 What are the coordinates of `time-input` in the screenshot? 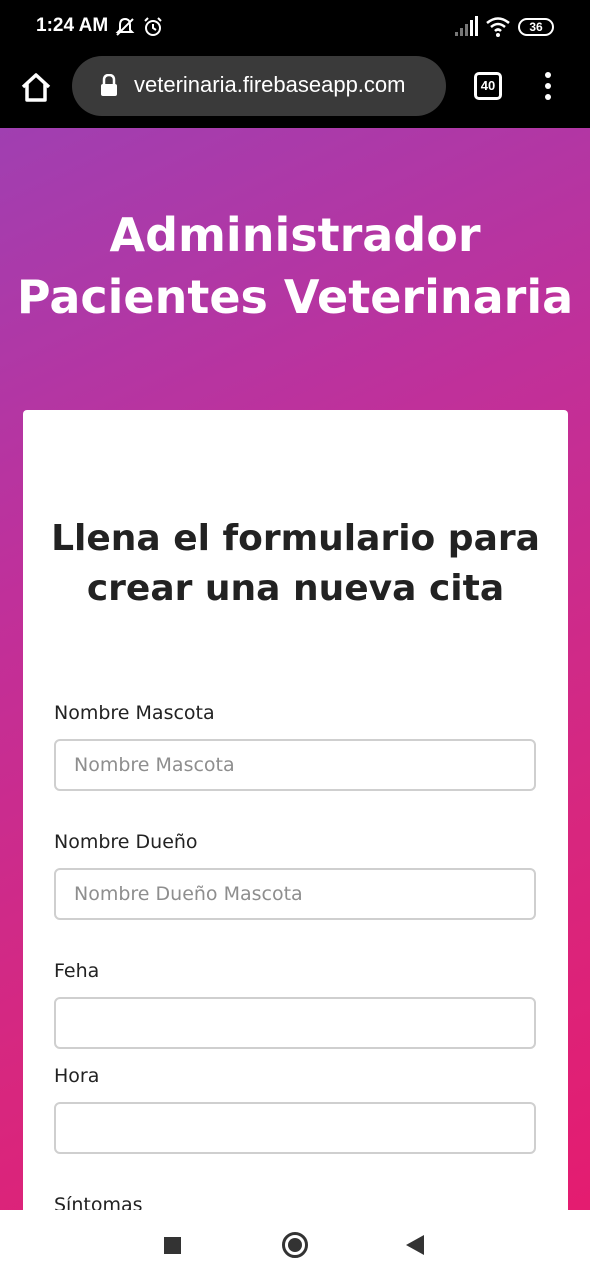 It's located at (295, 1128).